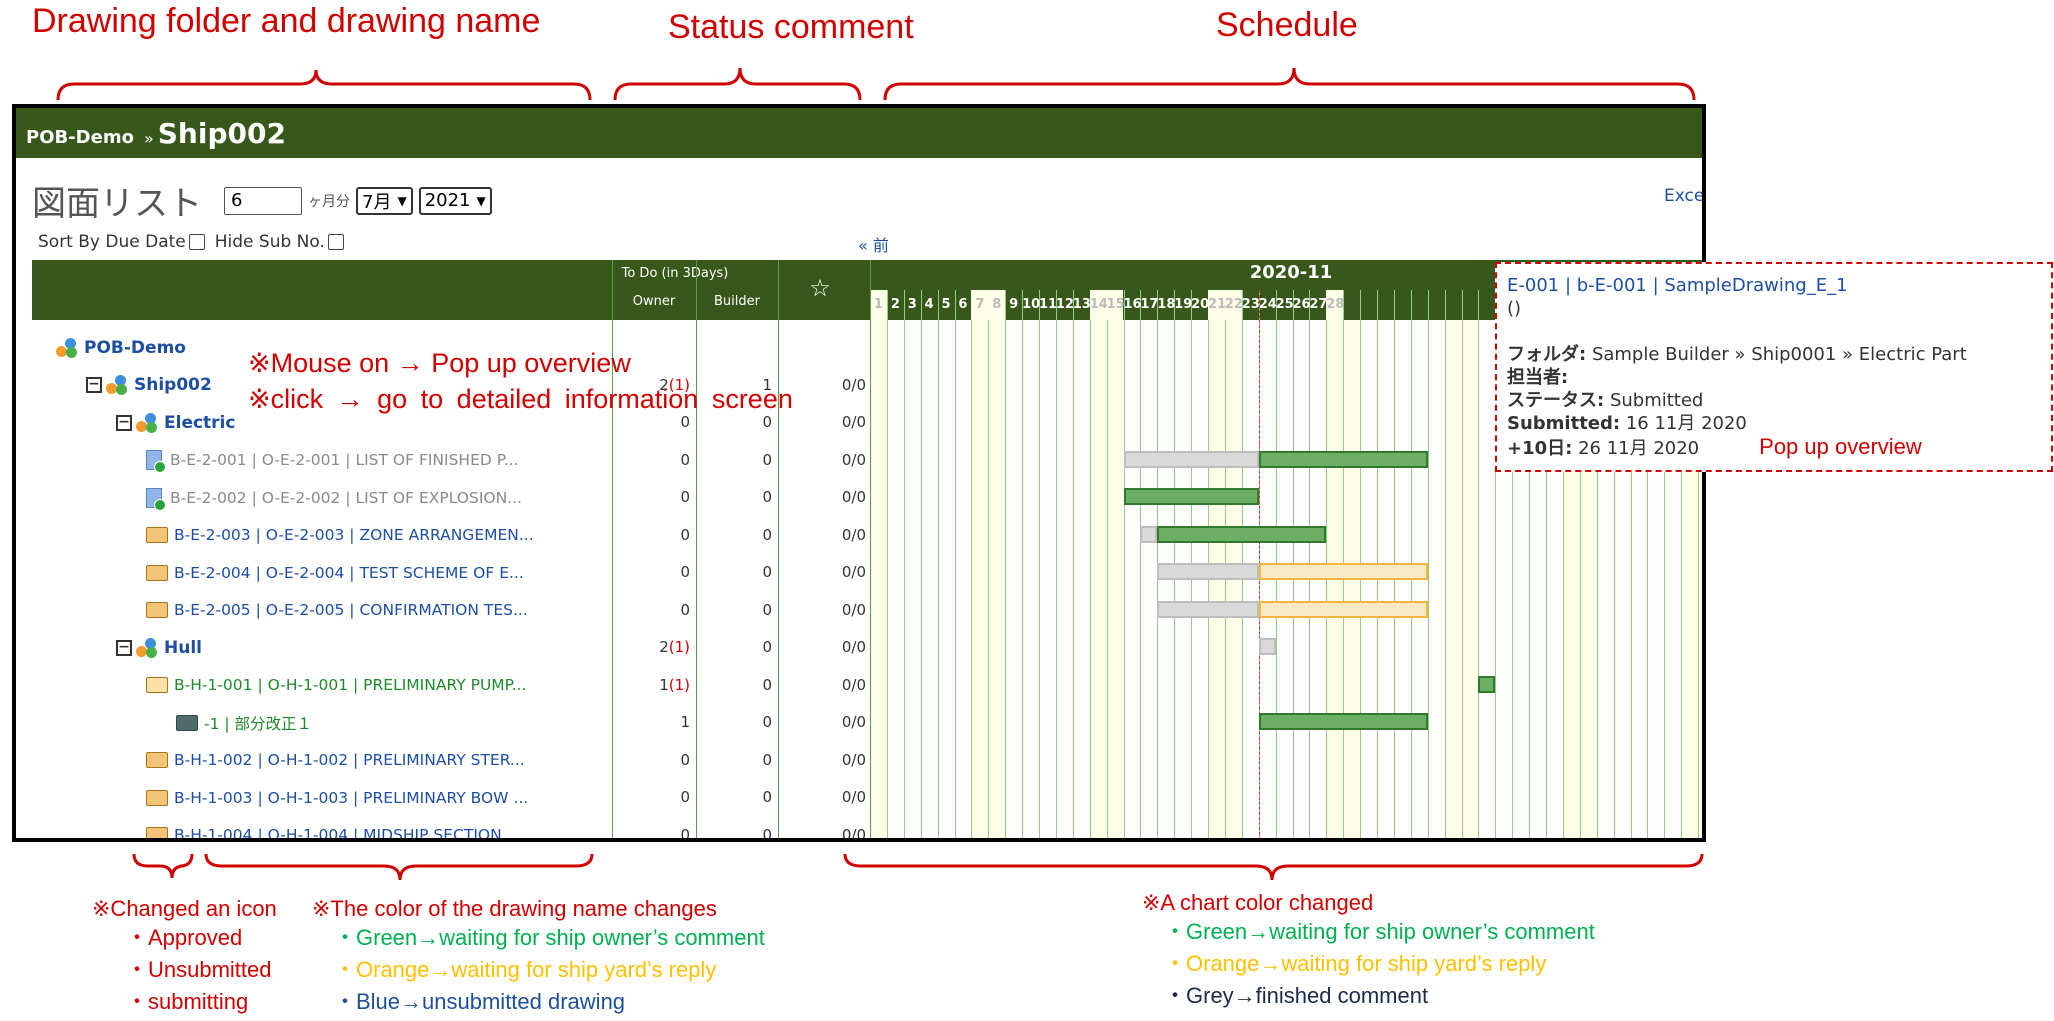  What do you see at coordinates (263, 200) in the screenshot?
I see `months-input` at bounding box center [263, 200].